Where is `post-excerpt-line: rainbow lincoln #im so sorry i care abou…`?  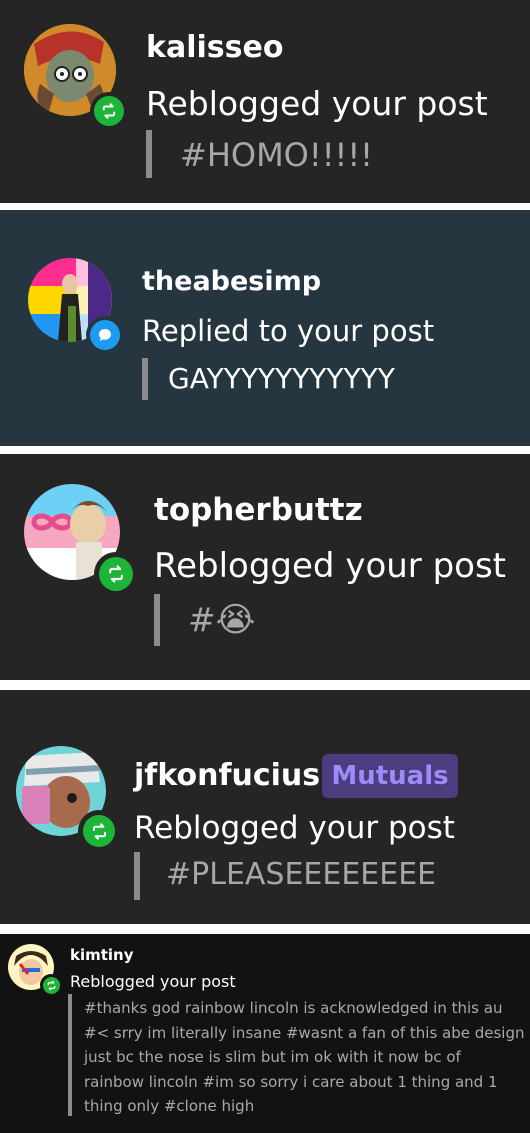
post-excerpt-line: rainbow lincoln #im so sorry i care abou… is located at coordinates (291, 1081).